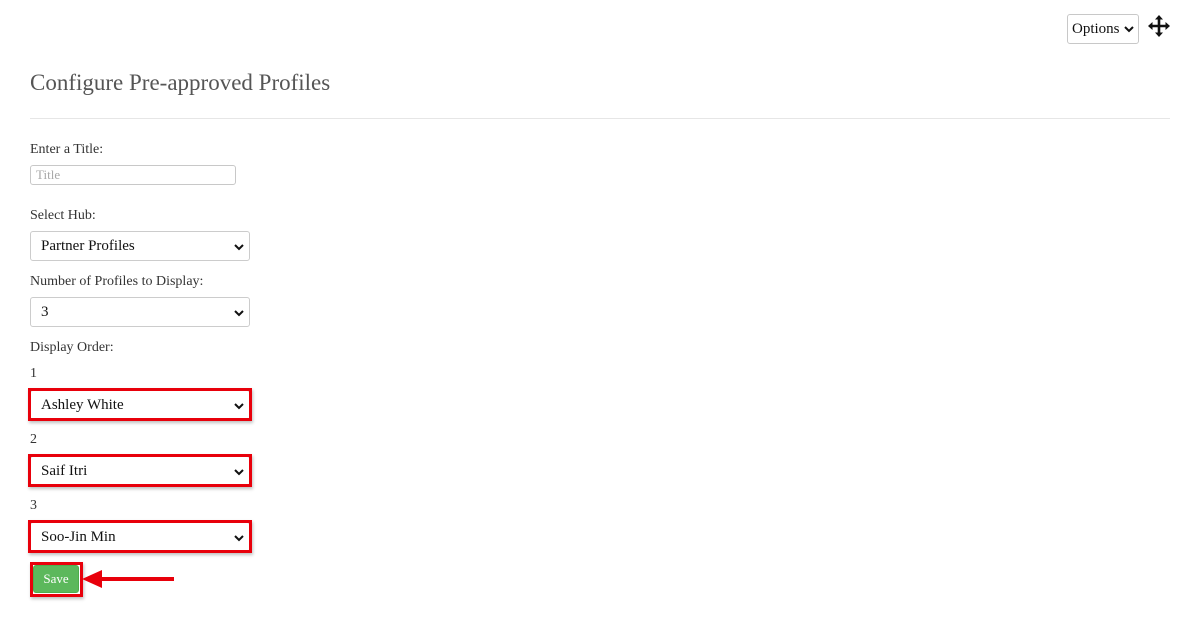 The image size is (1187, 627). What do you see at coordinates (140, 471) in the screenshot?
I see `order-select-2: Saif Itri` at bounding box center [140, 471].